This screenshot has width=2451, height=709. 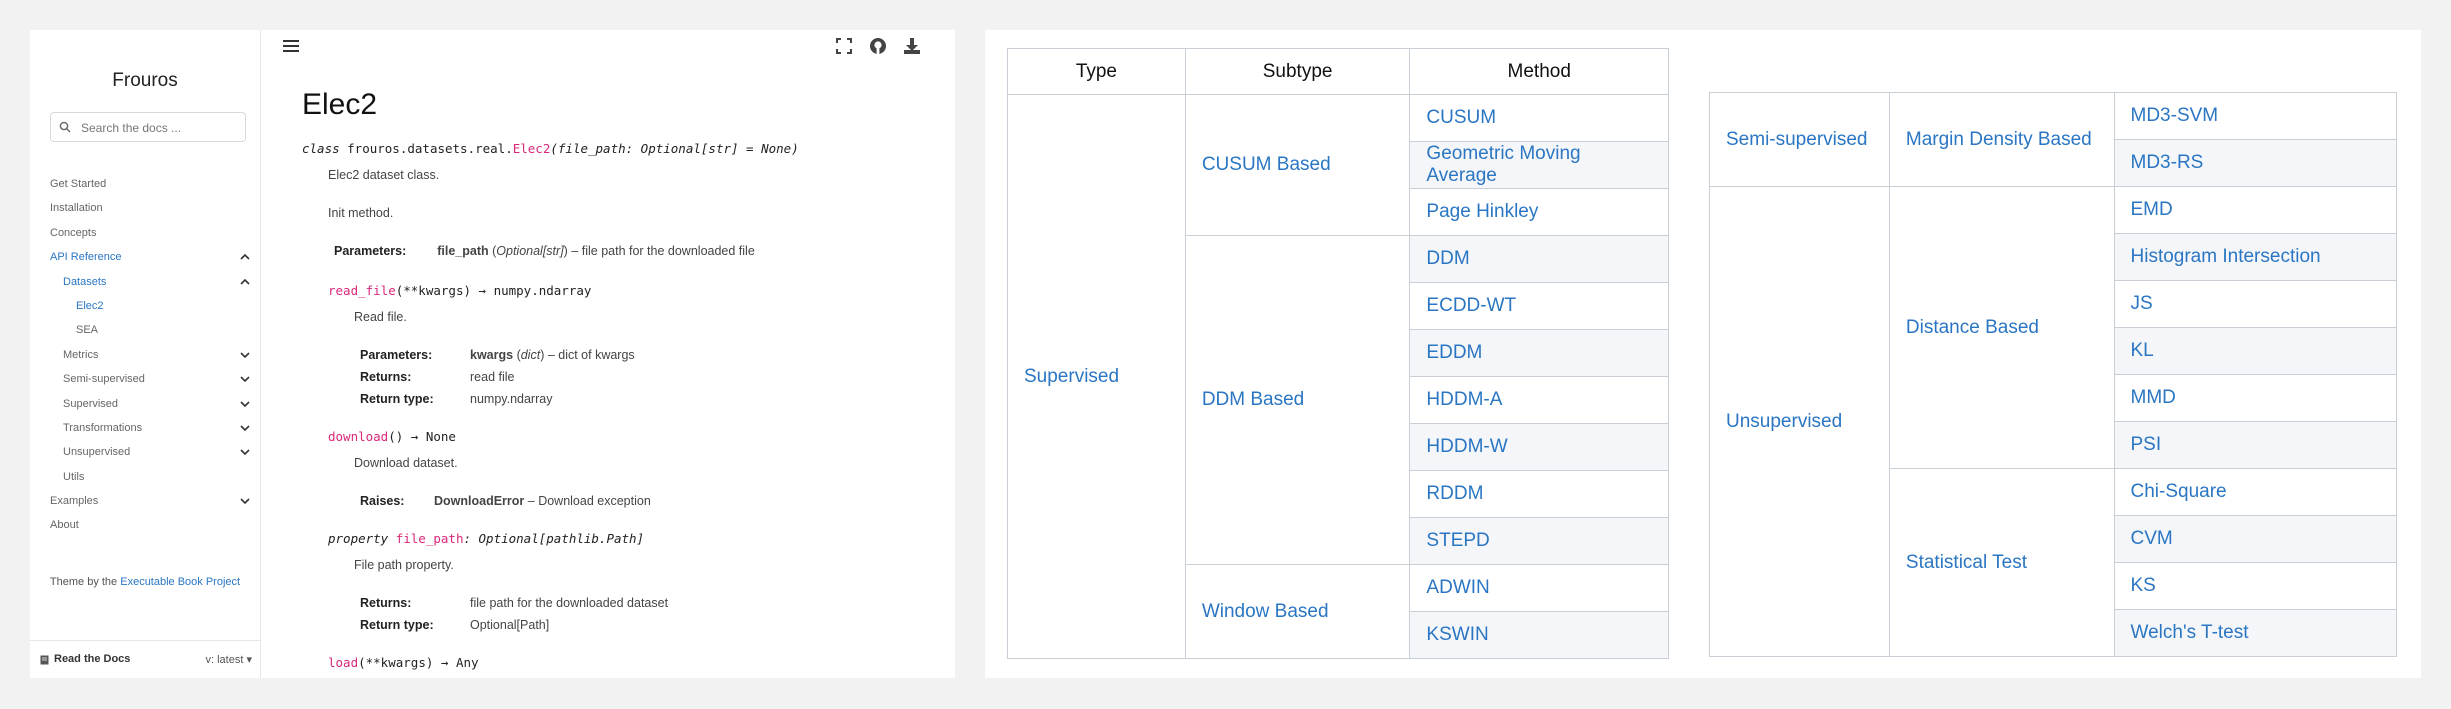 I want to click on hamburger-menu-icon, so click(x=291, y=46).